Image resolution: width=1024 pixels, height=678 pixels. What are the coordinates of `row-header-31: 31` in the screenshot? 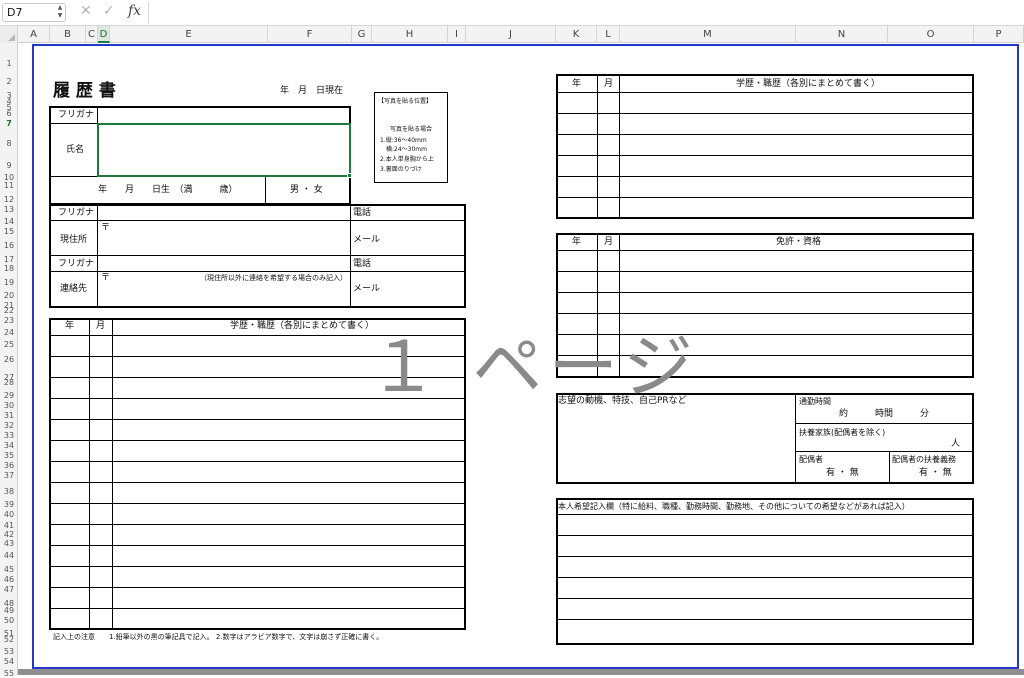 It's located at (9, 415).